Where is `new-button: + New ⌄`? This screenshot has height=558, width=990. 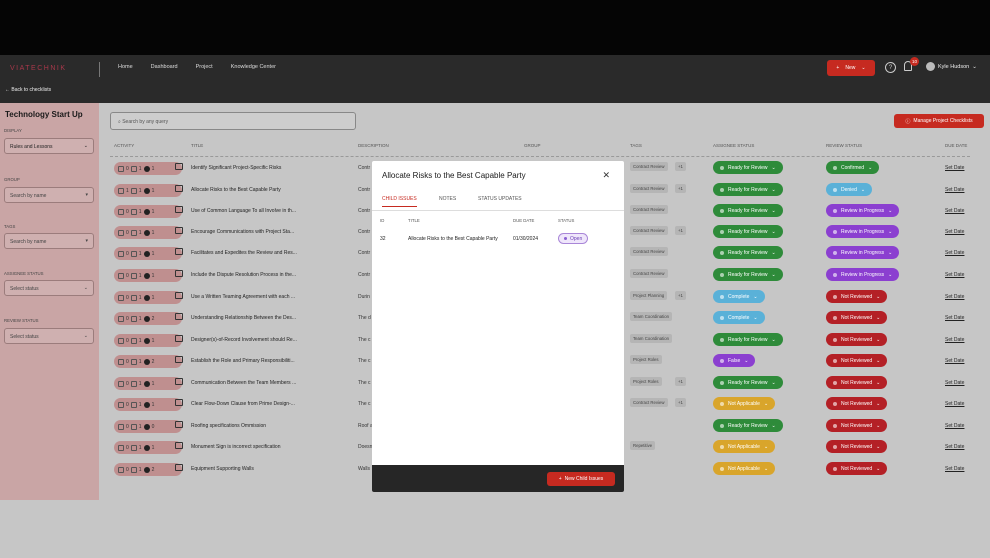 new-button: + New ⌄ is located at coordinates (851, 68).